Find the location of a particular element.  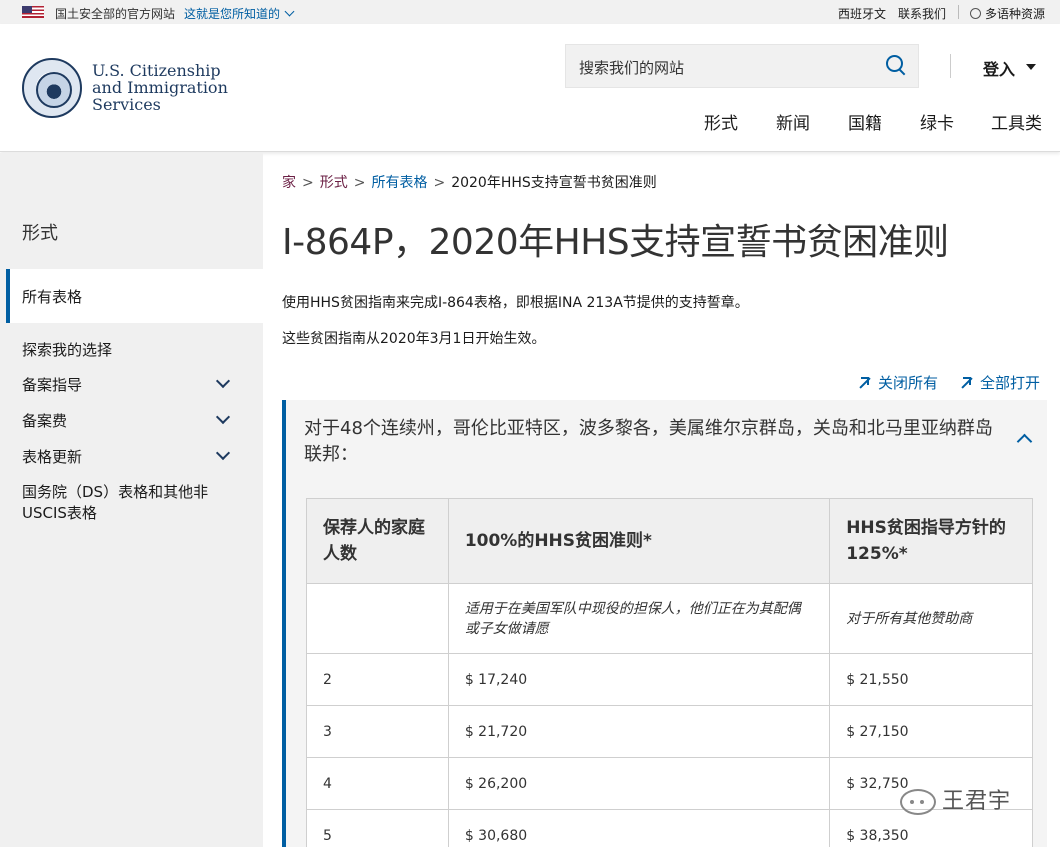

table-row: 5 $ 30,680 $ 38,350 is located at coordinates (669, 828).